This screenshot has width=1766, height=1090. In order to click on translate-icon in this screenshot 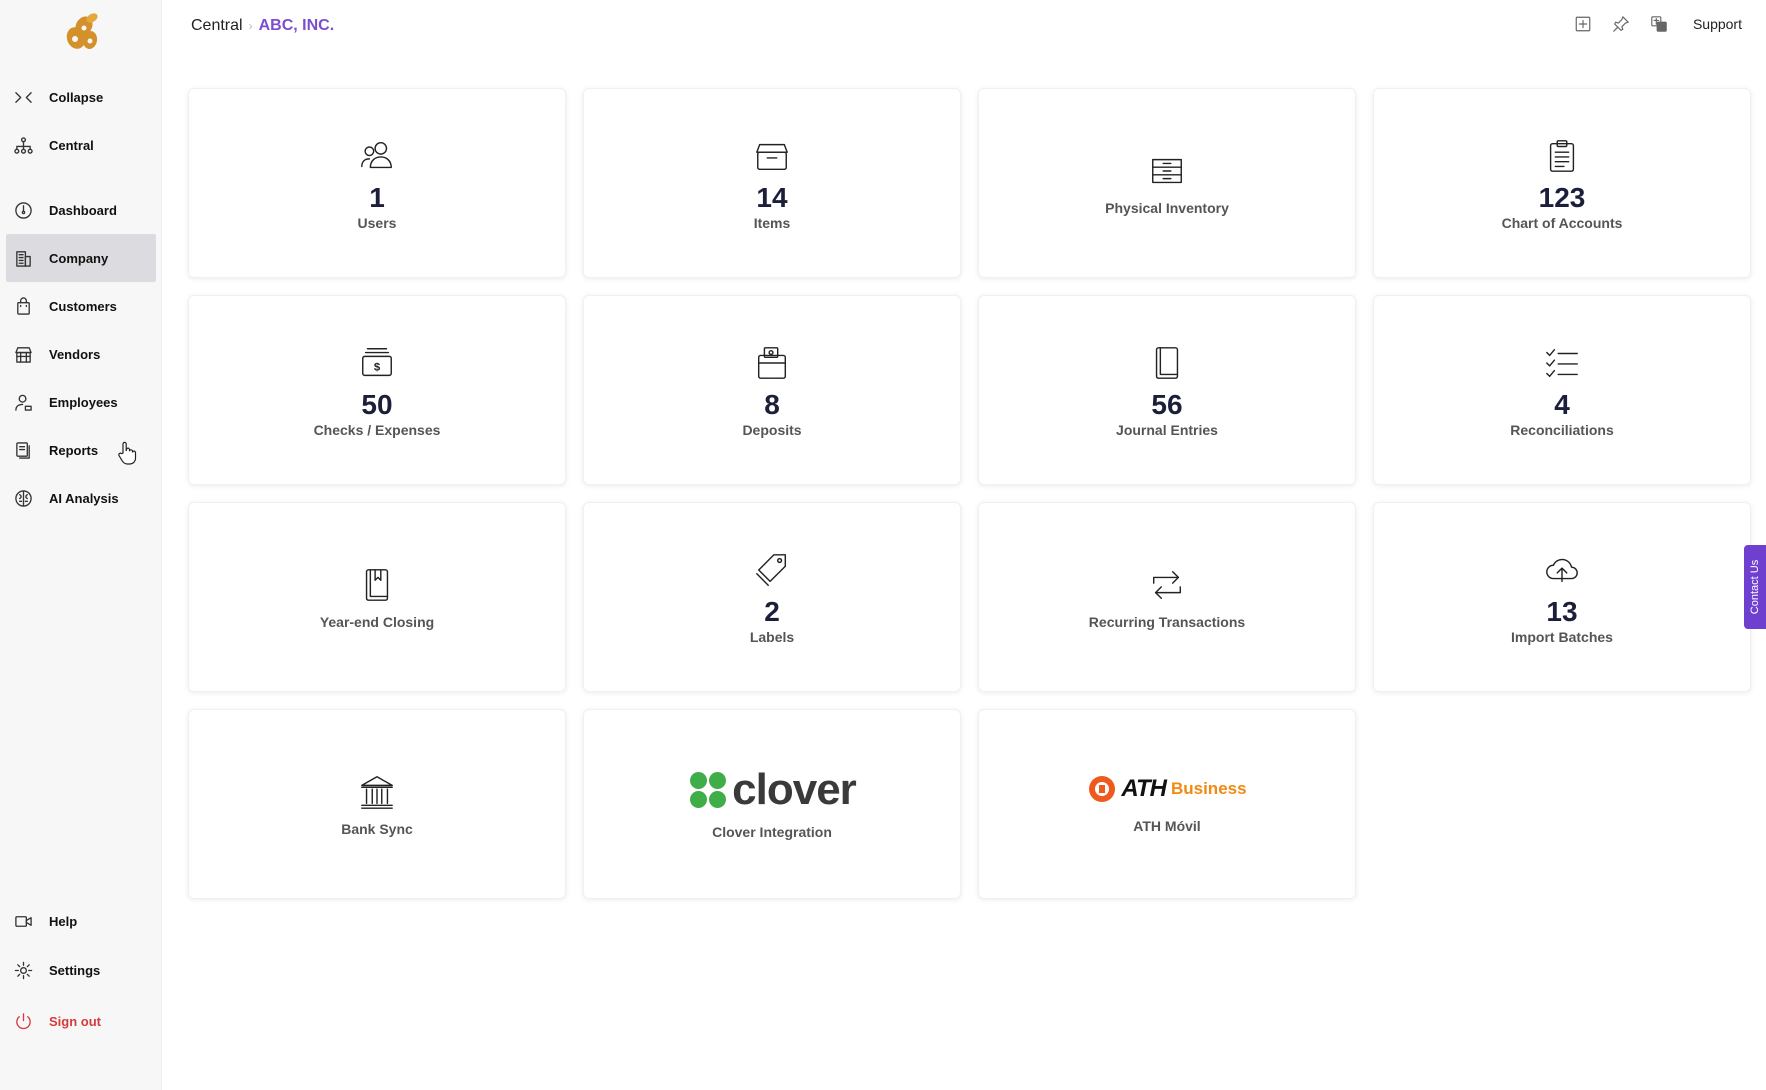, I will do `click(1659, 24)`.